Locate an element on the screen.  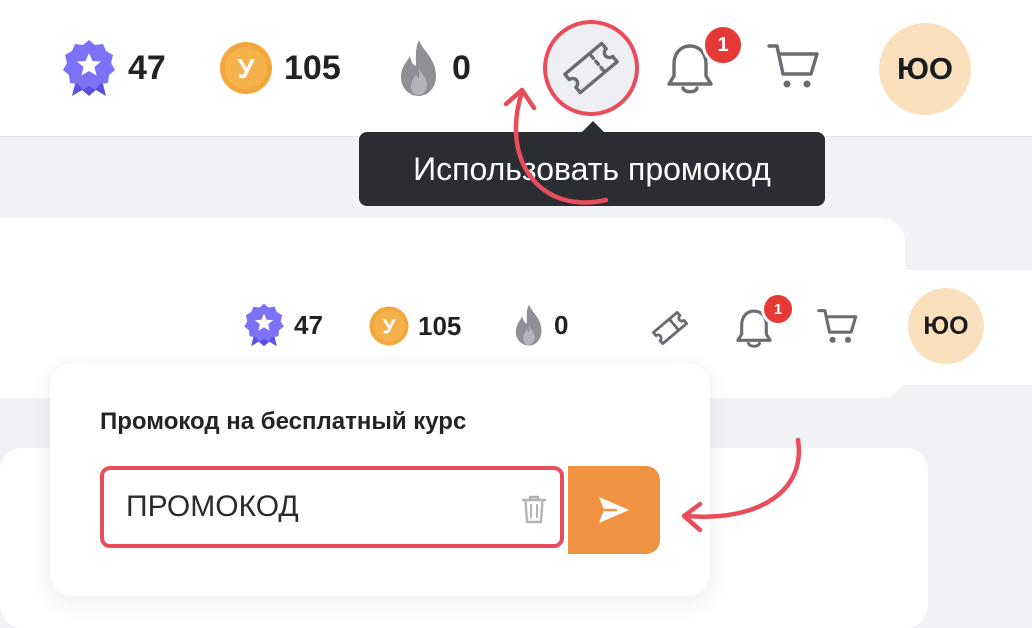
clear-input-button is located at coordinates (534, 509).